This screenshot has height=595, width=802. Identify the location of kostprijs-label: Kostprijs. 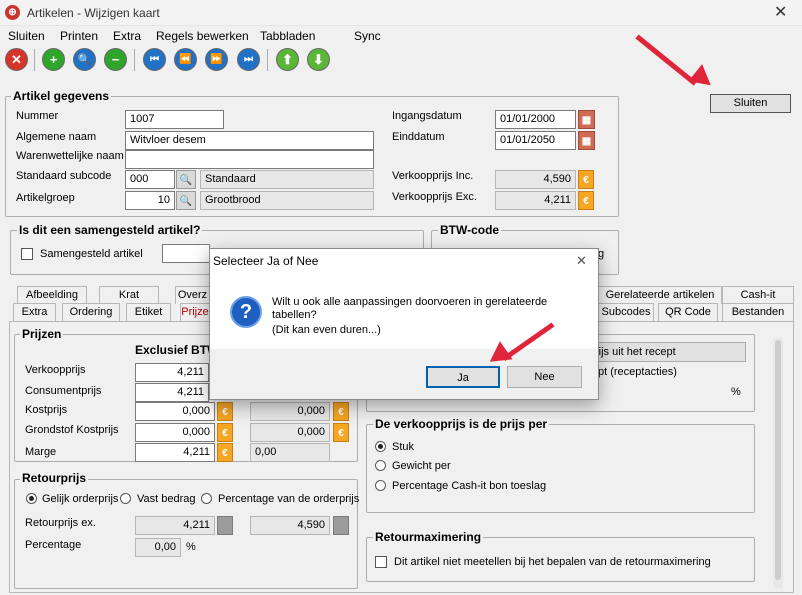
(46, 410).